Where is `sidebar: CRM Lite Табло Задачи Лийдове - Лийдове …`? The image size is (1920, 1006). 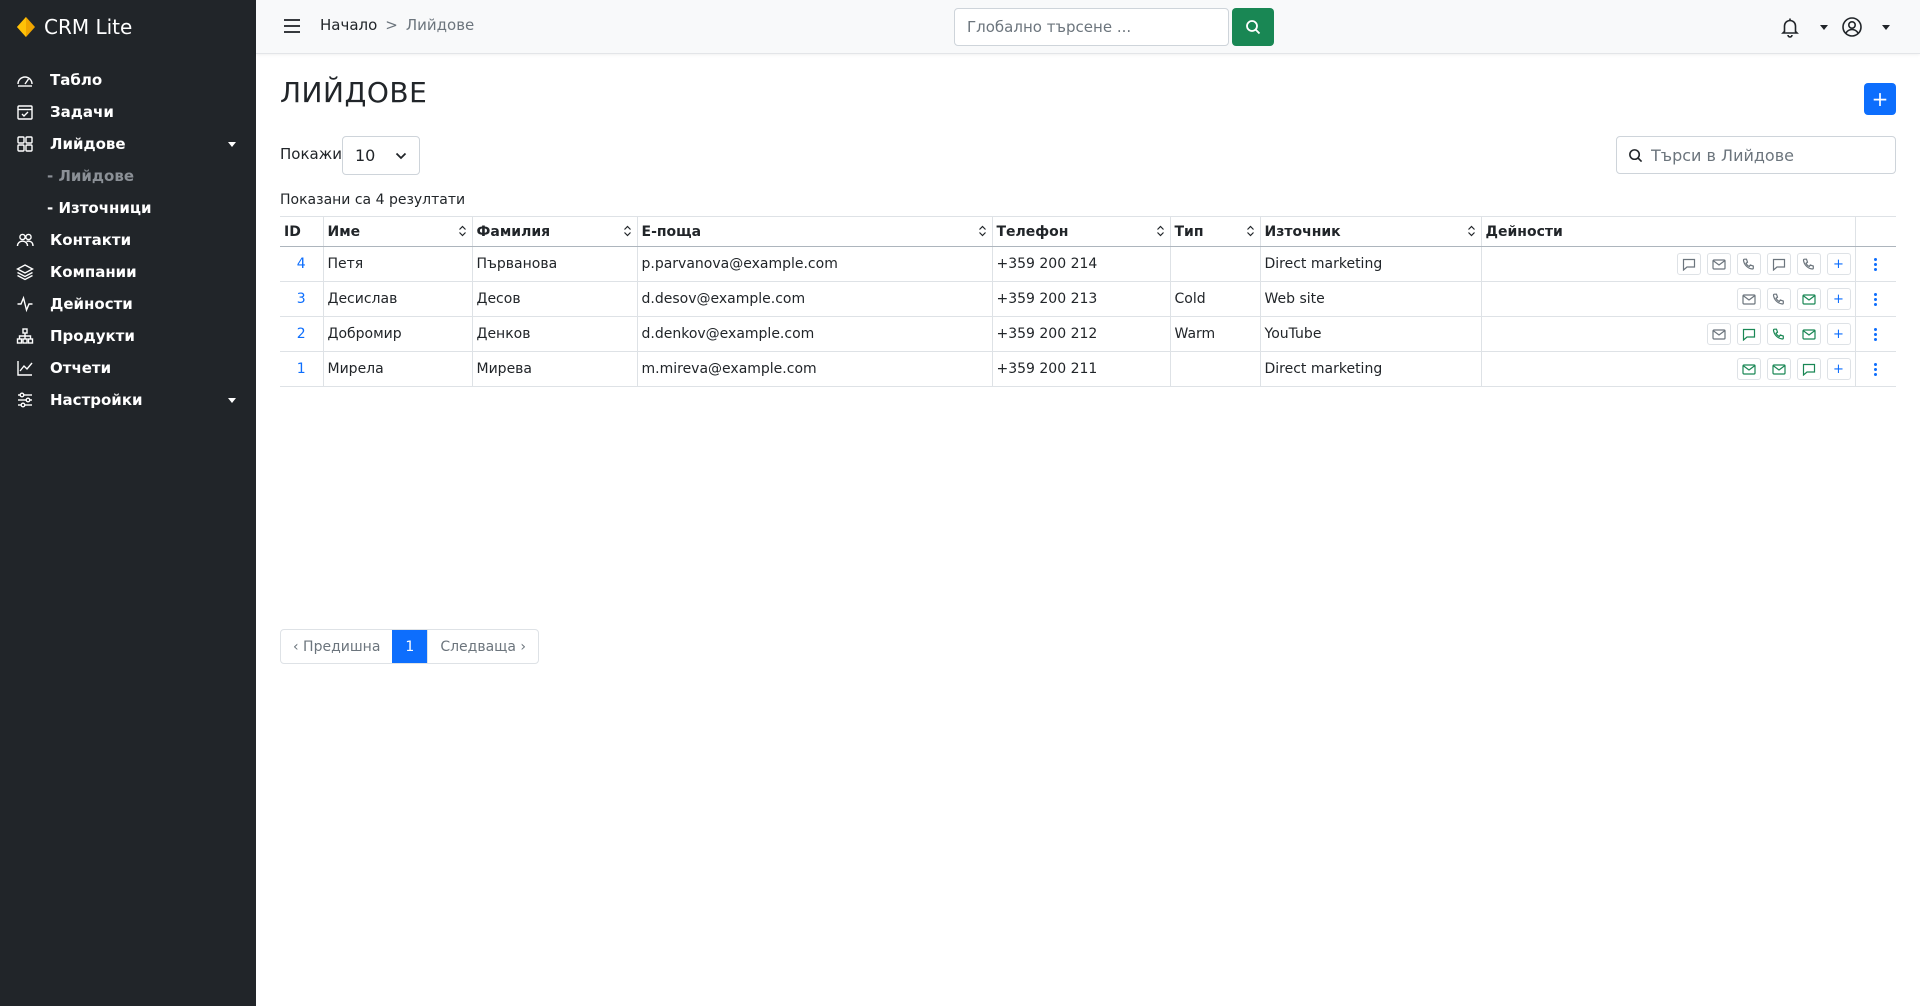 sidebar: CRM Lite Табло Задачи Лийдове - Лийдове … is located at coordinates (128, 503).